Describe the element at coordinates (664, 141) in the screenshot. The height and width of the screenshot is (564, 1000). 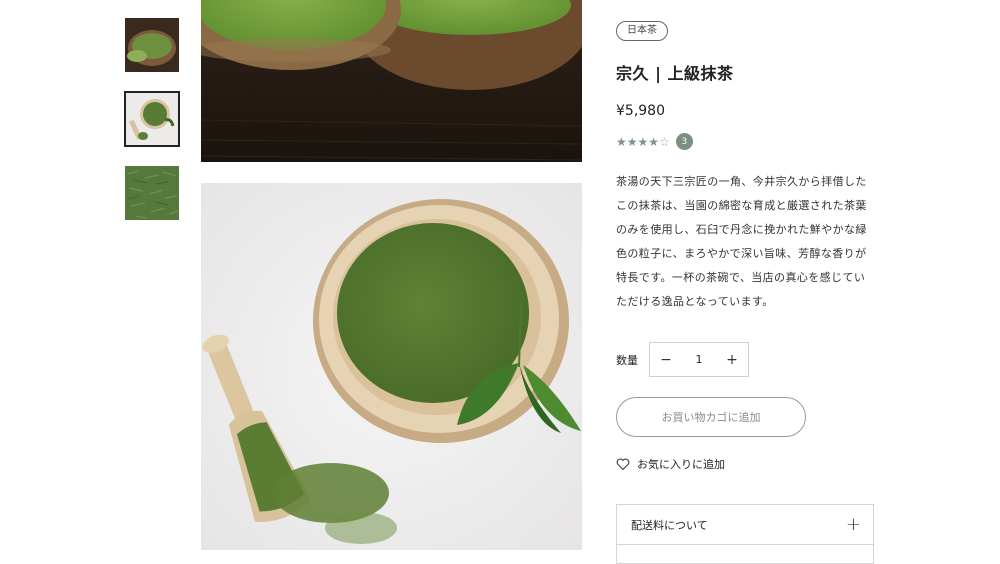
I see `star-empty-icon: ☆` at that location.